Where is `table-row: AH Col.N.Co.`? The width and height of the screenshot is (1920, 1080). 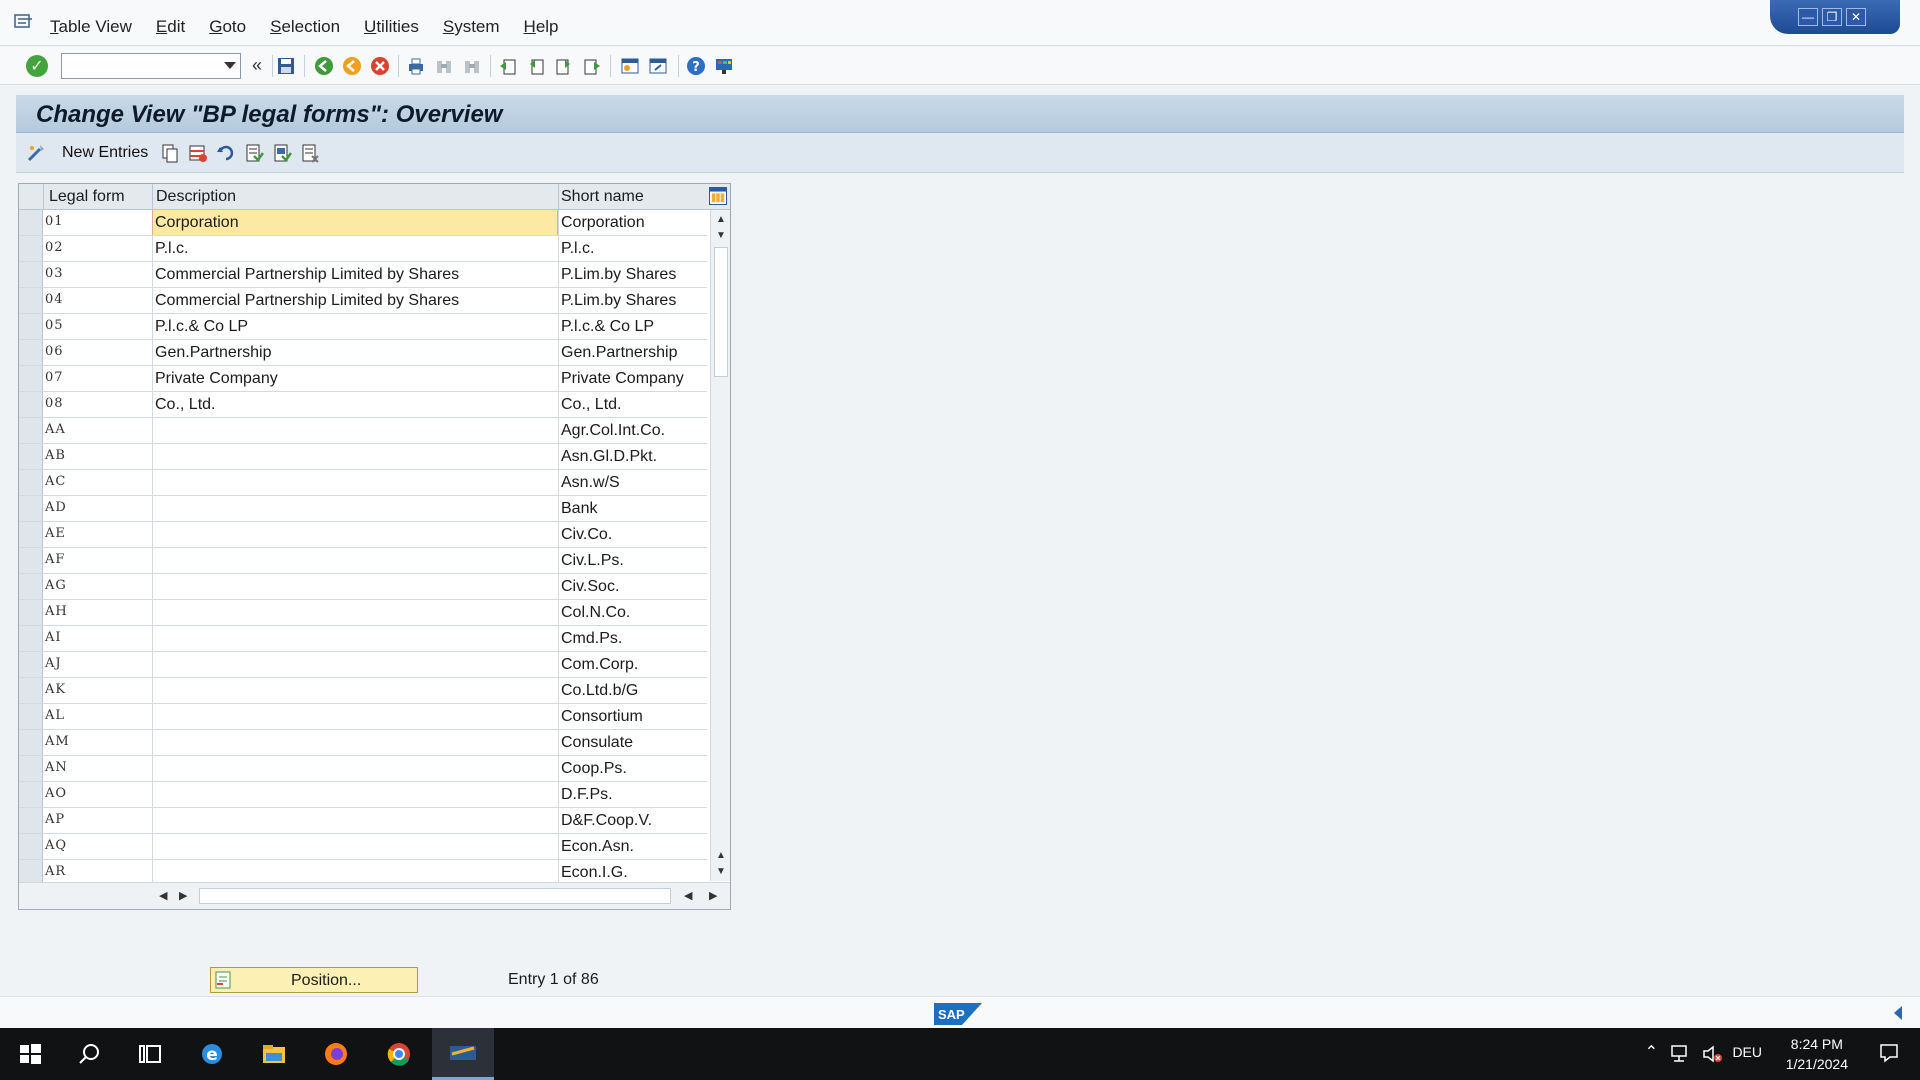
table-row: AH Col.N.Co. is located at coordinates (363, 613).